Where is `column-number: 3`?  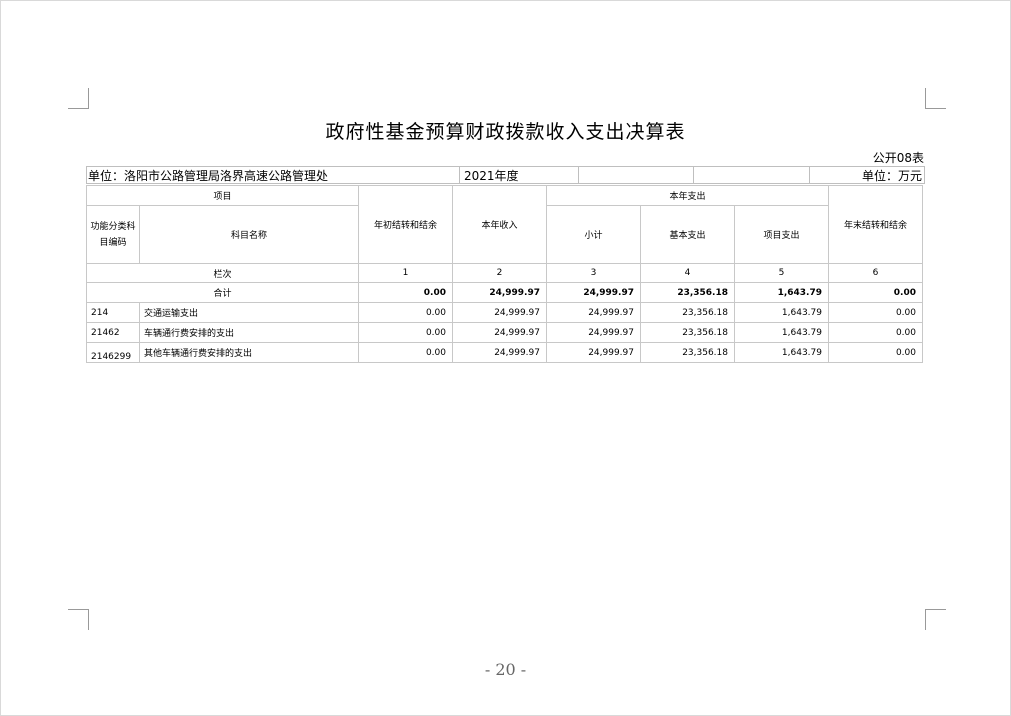
column-number: 3 is located at coordinates (593, 273).